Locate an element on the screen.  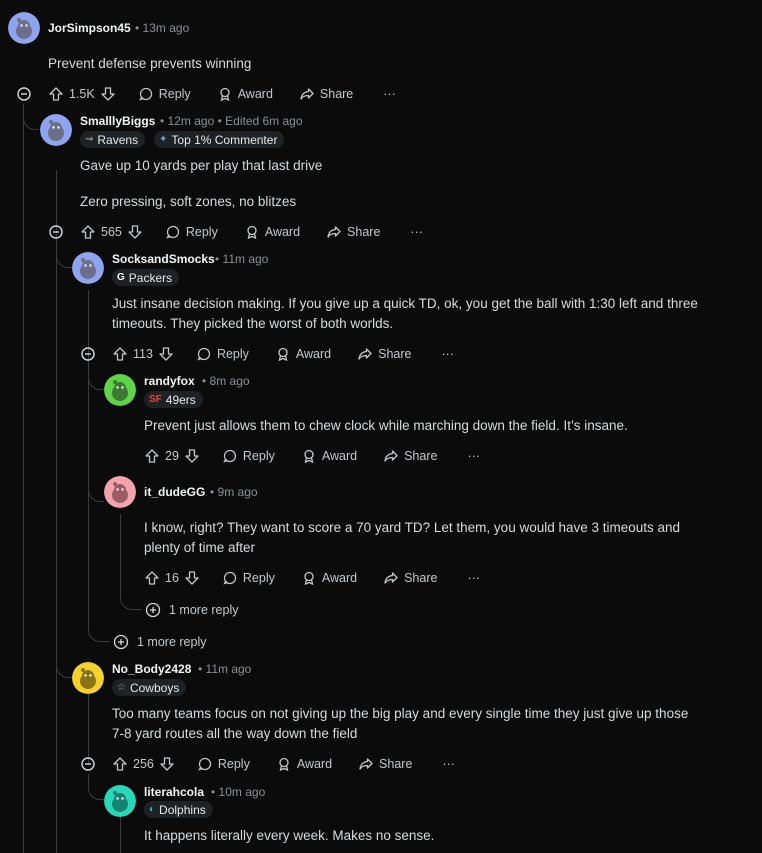
comment-body: Zero pressing, soft zones, no blitzes is located at coordinates (188, 201).